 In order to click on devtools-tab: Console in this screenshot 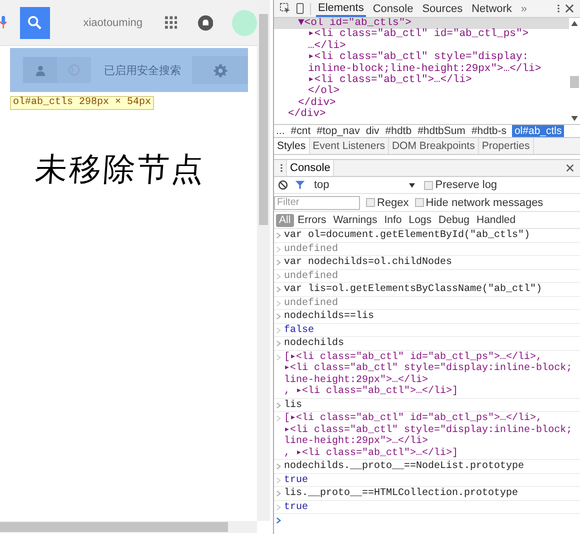, I will do `click(393, 8)`.